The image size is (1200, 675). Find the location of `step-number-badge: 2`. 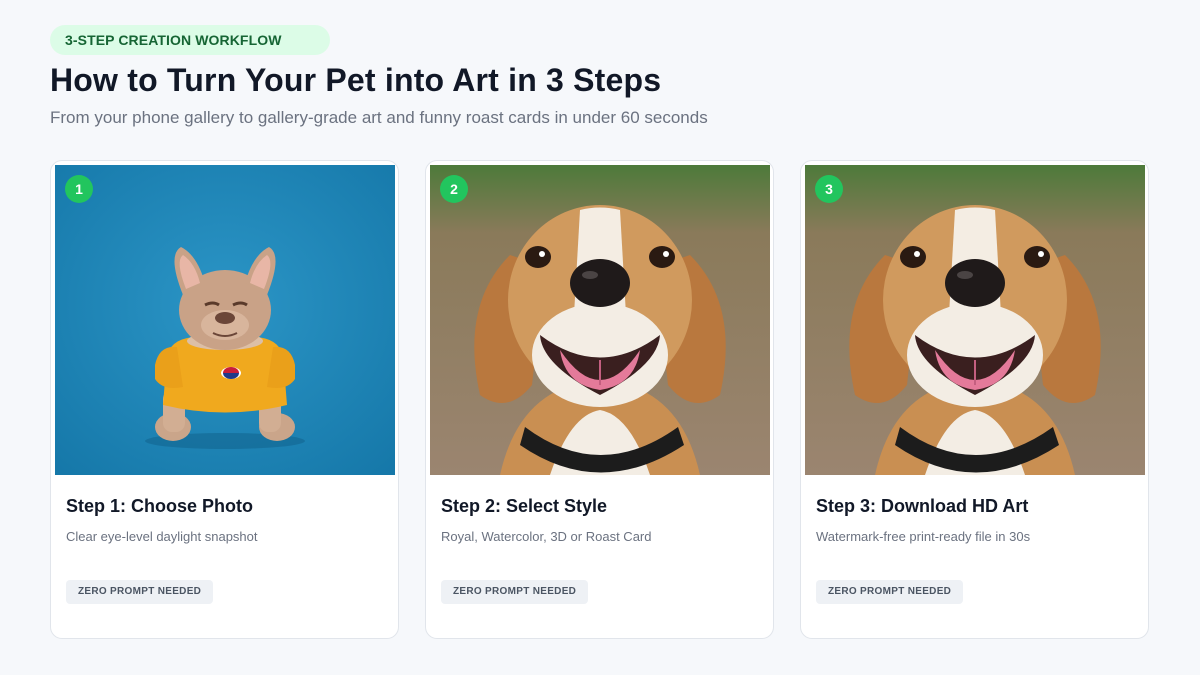

step-number-badge: 2 is located at coordinates (454, 189).